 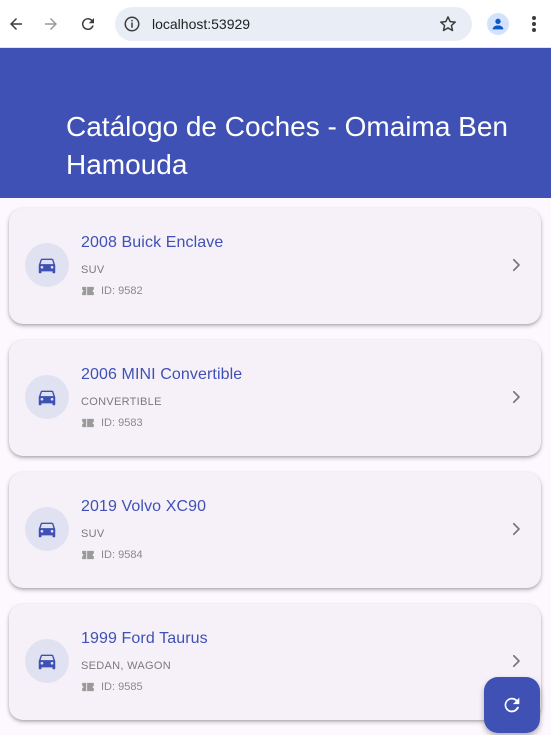 What do you see at coordinates (448, 24) in the screenshot?
I see `star-icon` at bounding box center [448, 24].